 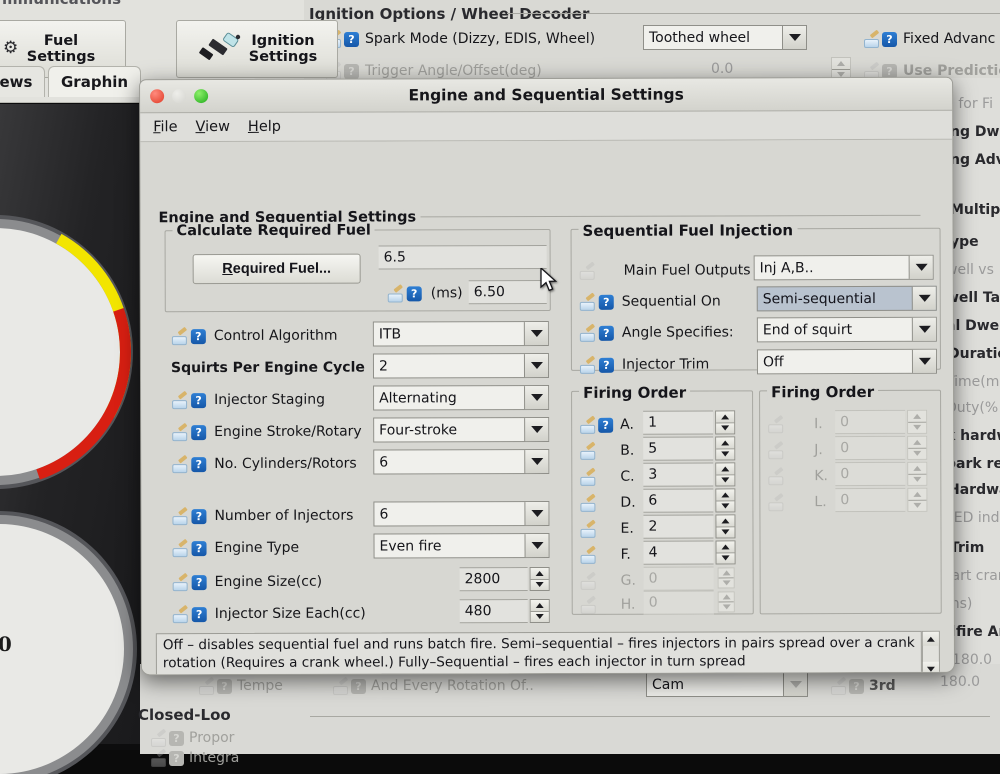 I want to click on firing-order-field-b: 5, so click(x=678, y=448).